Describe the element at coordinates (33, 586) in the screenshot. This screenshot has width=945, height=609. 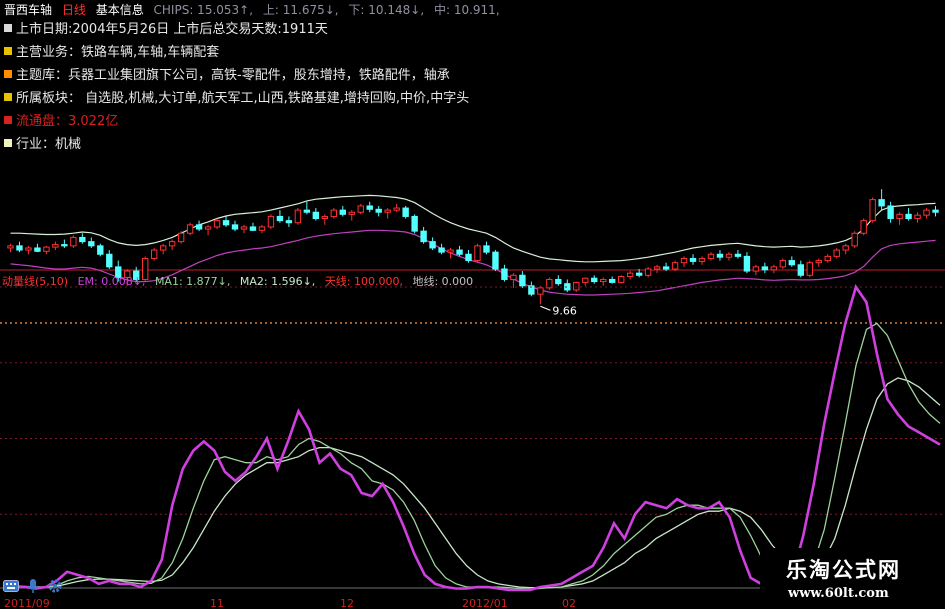
I see `microphone-icon` at that location.